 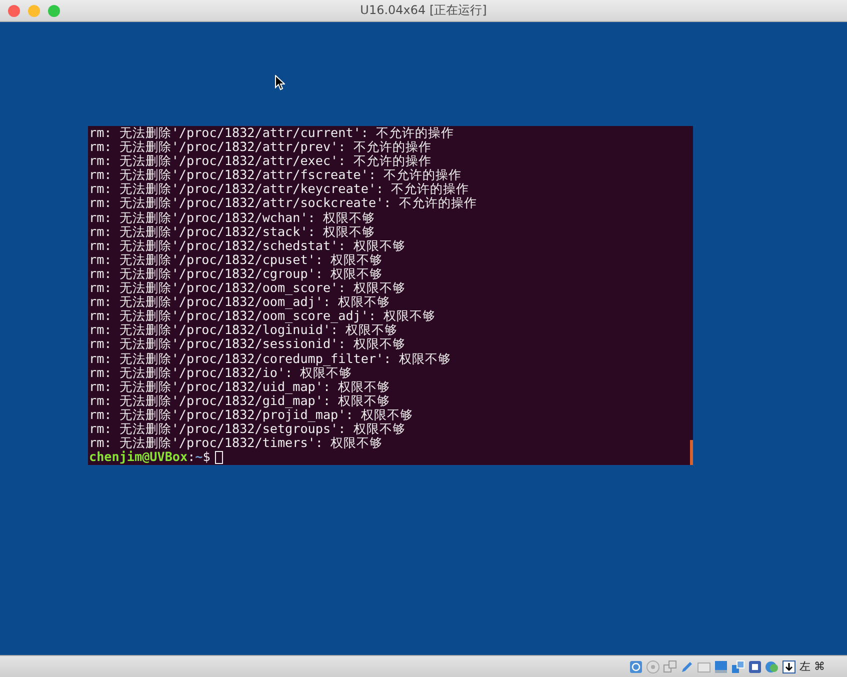 I want to click on terminal-line: rm: 无法删除'/proc/1832/oom_score_adj': 权限不够, so click(x=262, y=316).